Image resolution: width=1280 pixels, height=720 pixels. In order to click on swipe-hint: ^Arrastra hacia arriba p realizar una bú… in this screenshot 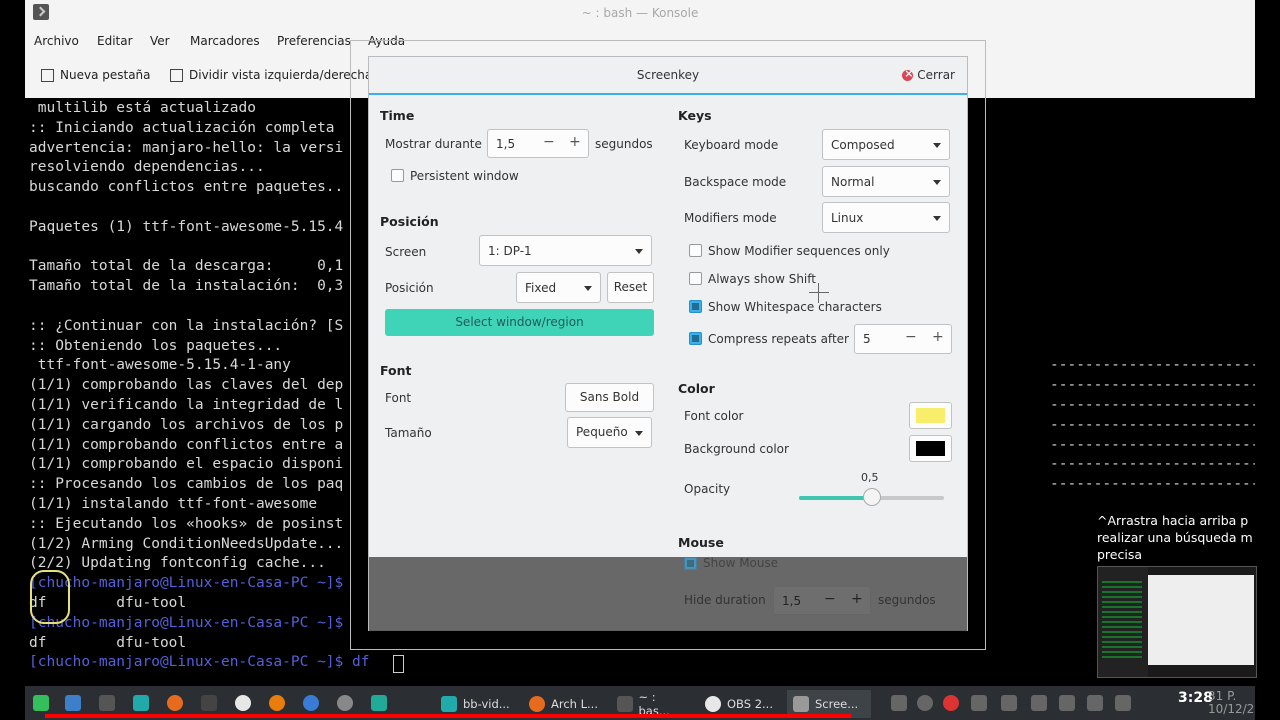, I will do `click(1177, 537)`.